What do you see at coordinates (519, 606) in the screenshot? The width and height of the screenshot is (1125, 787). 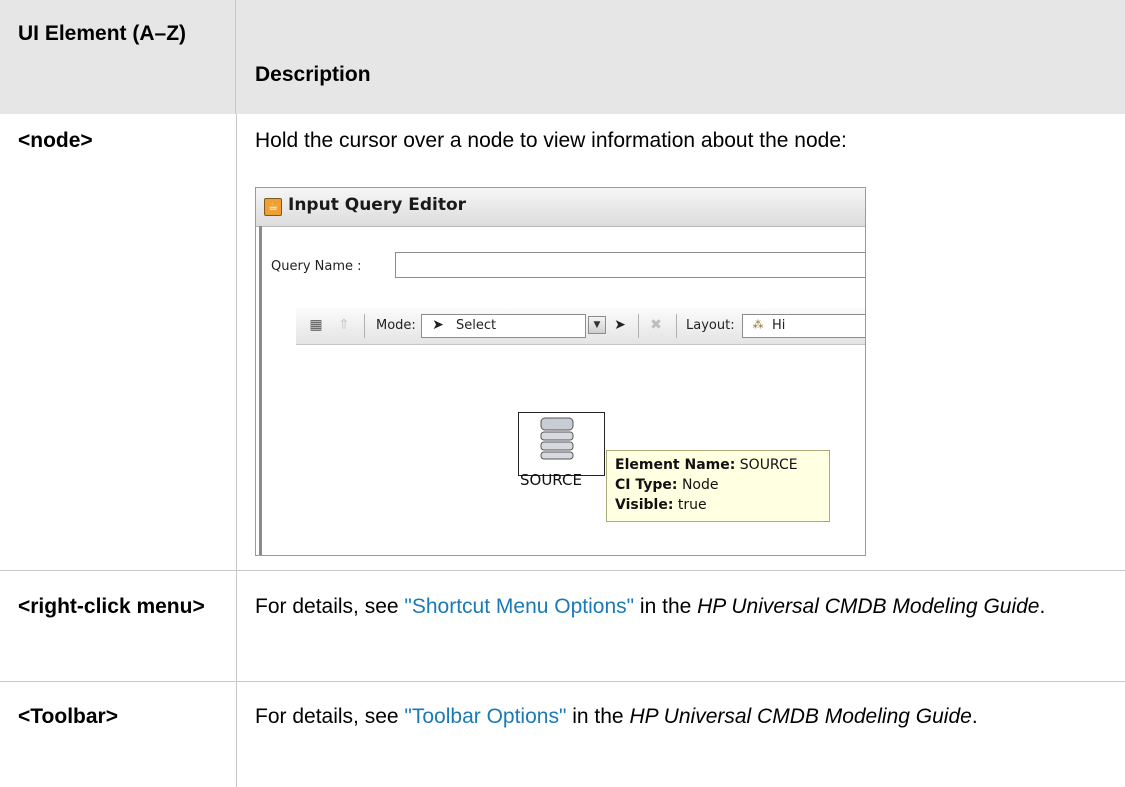 I see `shortcut-menu-options-link: "Shortcut Menu Options"` at bounding box center [519, 606].